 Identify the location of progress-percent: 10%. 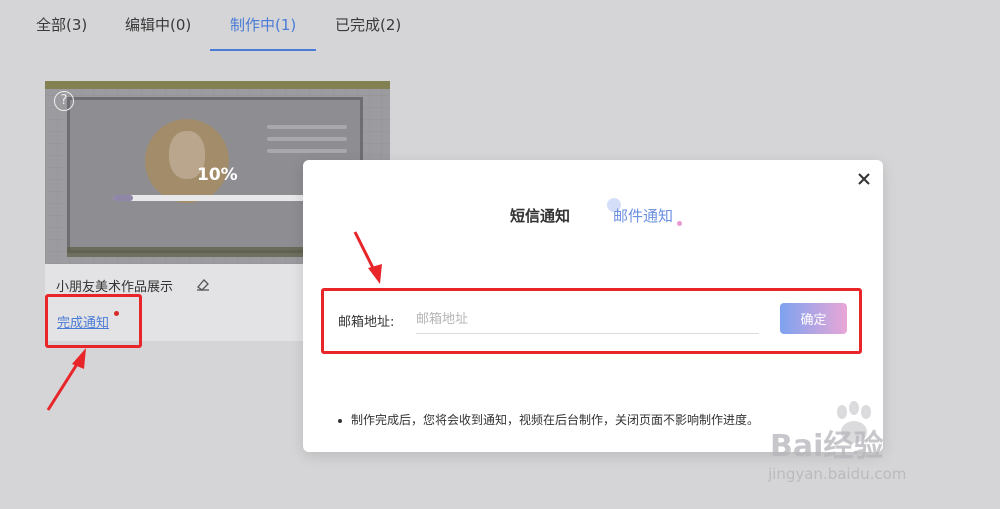
(217, 175).